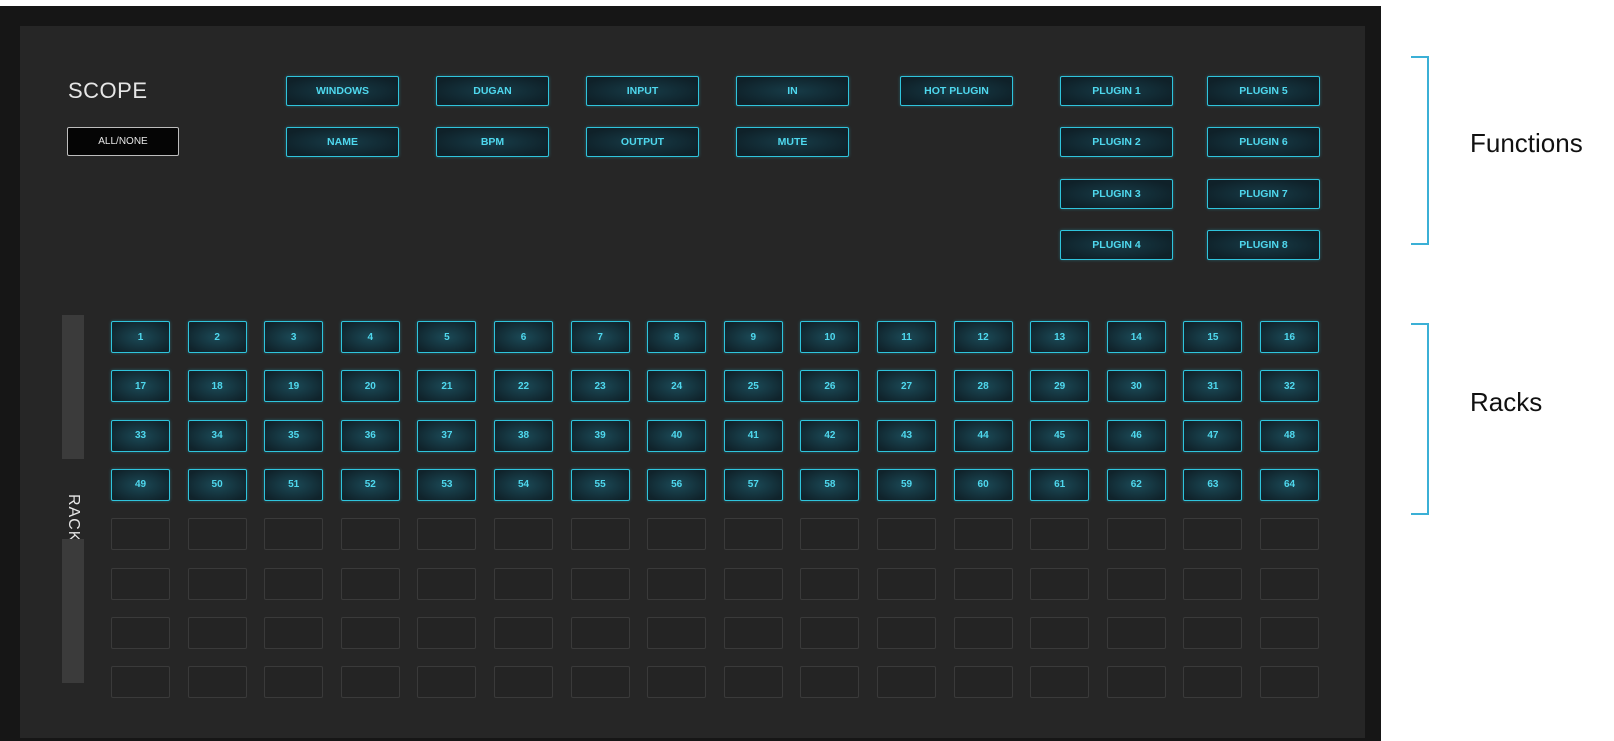 Image resolution: width=1614 pixels, height=741 pixels. I want to click on rack-button-51: 51, so click(294, 484).